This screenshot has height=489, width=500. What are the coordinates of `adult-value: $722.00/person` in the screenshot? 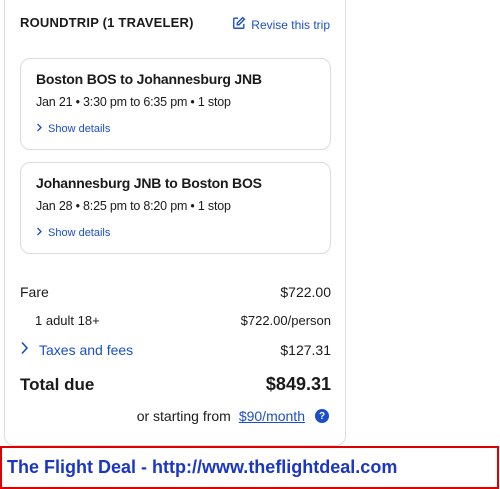 It's located at (285, 320).